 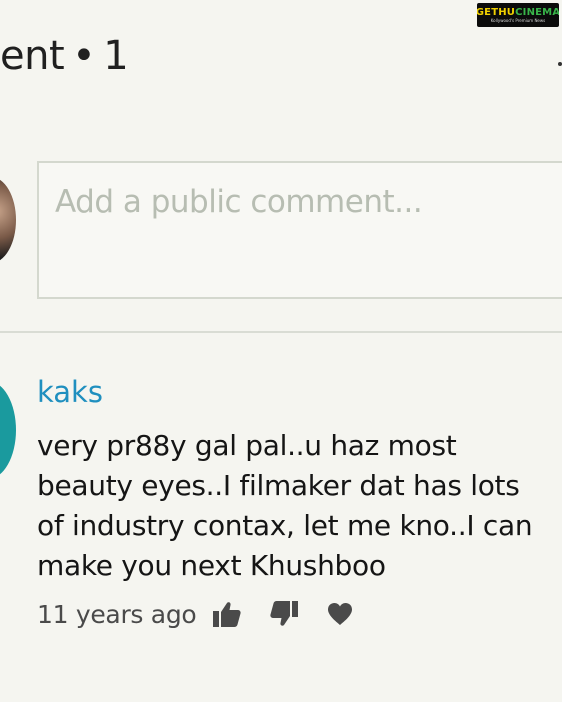 I want to click on watermark-tagline: Kollywood's Premium News, so click(x=518, y=20).